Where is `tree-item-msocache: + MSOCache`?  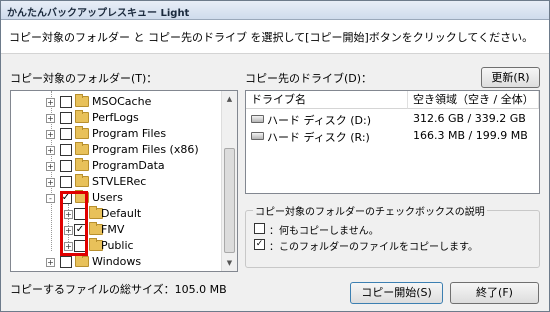
tree-item-msocache: + MSOCache is located at coordinates (116, 102).